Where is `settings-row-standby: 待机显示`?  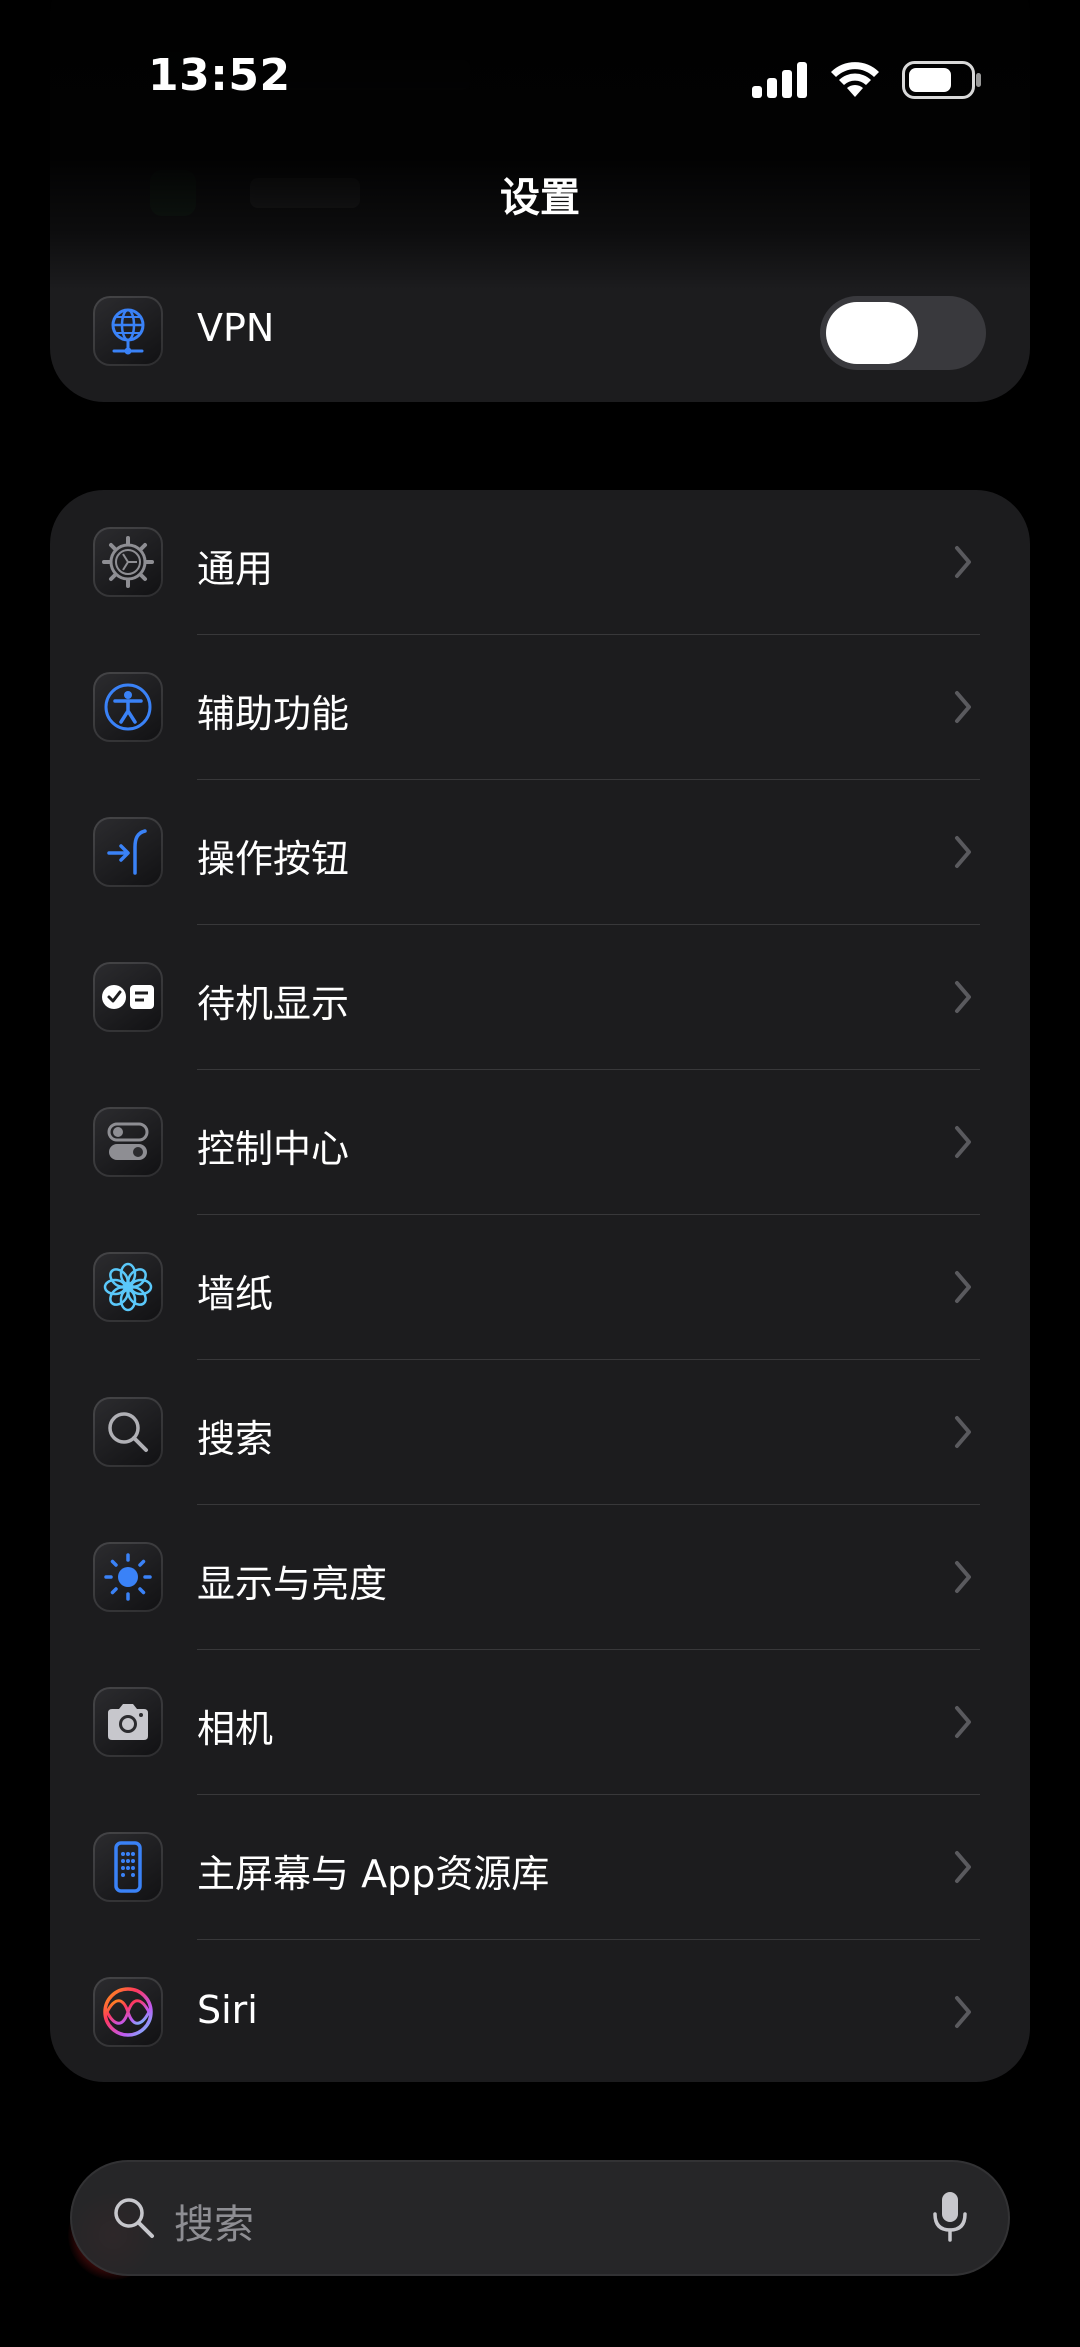
settings-row-standby: 待机显示 is located at coordinates (540, 997).